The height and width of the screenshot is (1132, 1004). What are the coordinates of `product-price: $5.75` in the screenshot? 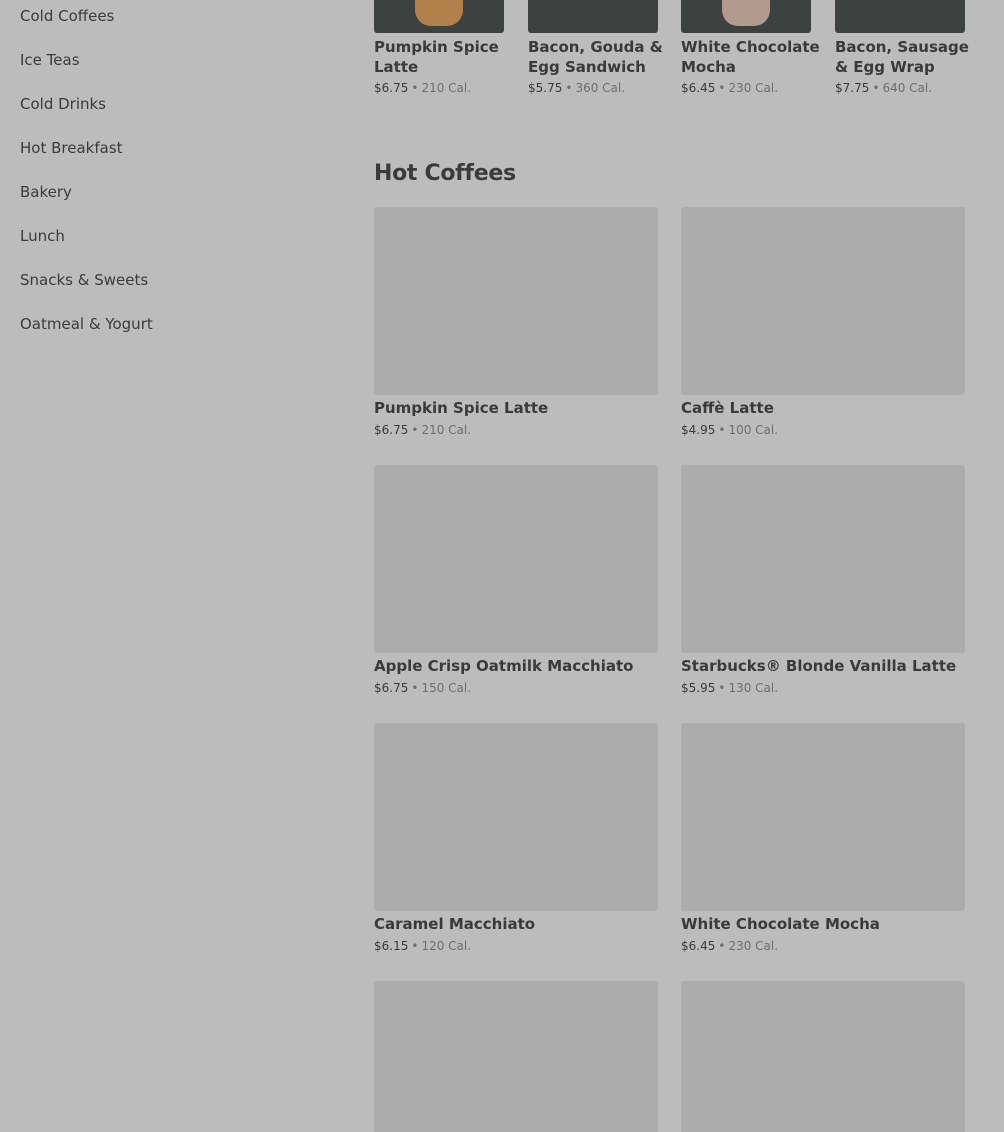 It's located at (545, 88).